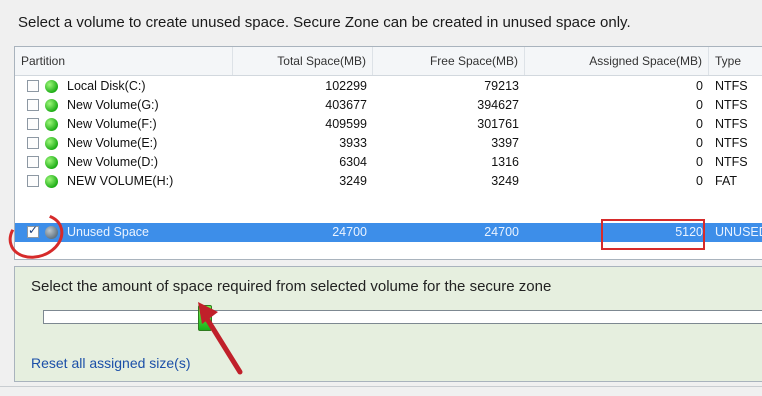 The image size is (762, 396). I want to click on partition-name: New Volume(E:), so click(112, 143).